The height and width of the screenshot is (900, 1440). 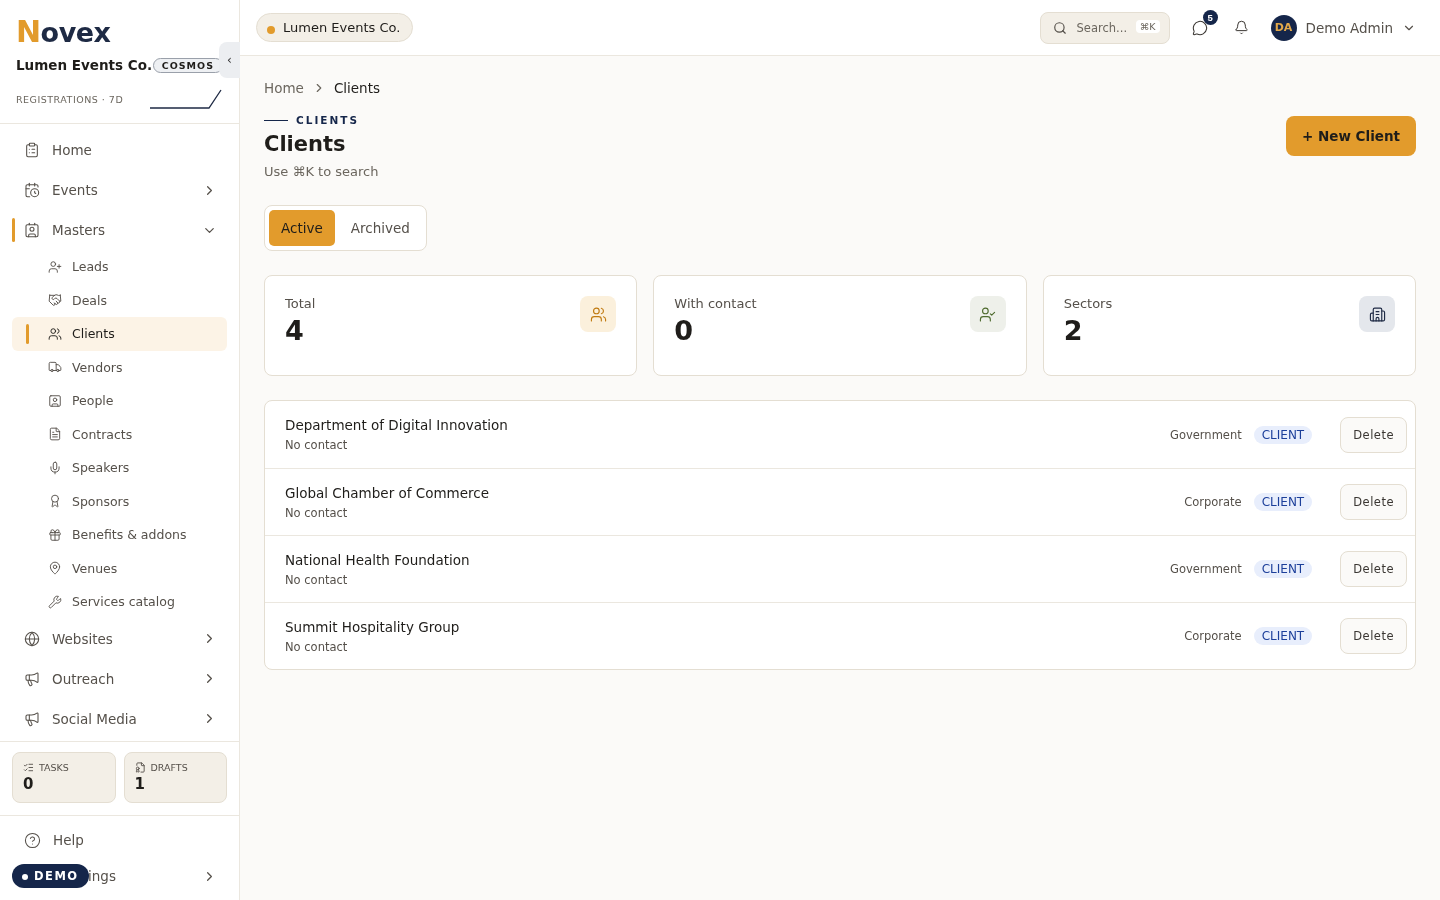 What do you see at coordinates (1241, 27) in the screenshot?
I see `bell-icon` at bounding box center [1241, 27].